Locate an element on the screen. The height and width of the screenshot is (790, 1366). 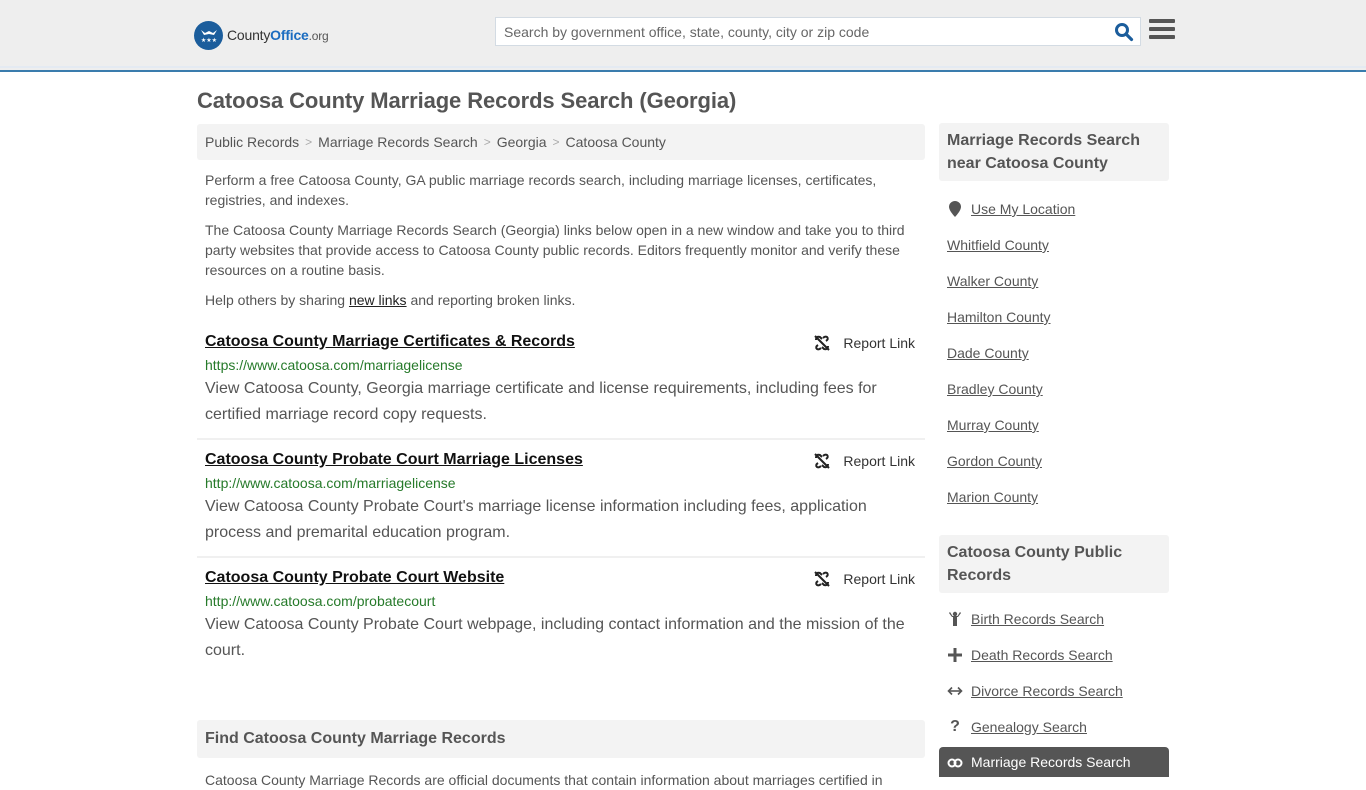
nearby-county-link: Whitfield County is located at coordinates (998, 245).